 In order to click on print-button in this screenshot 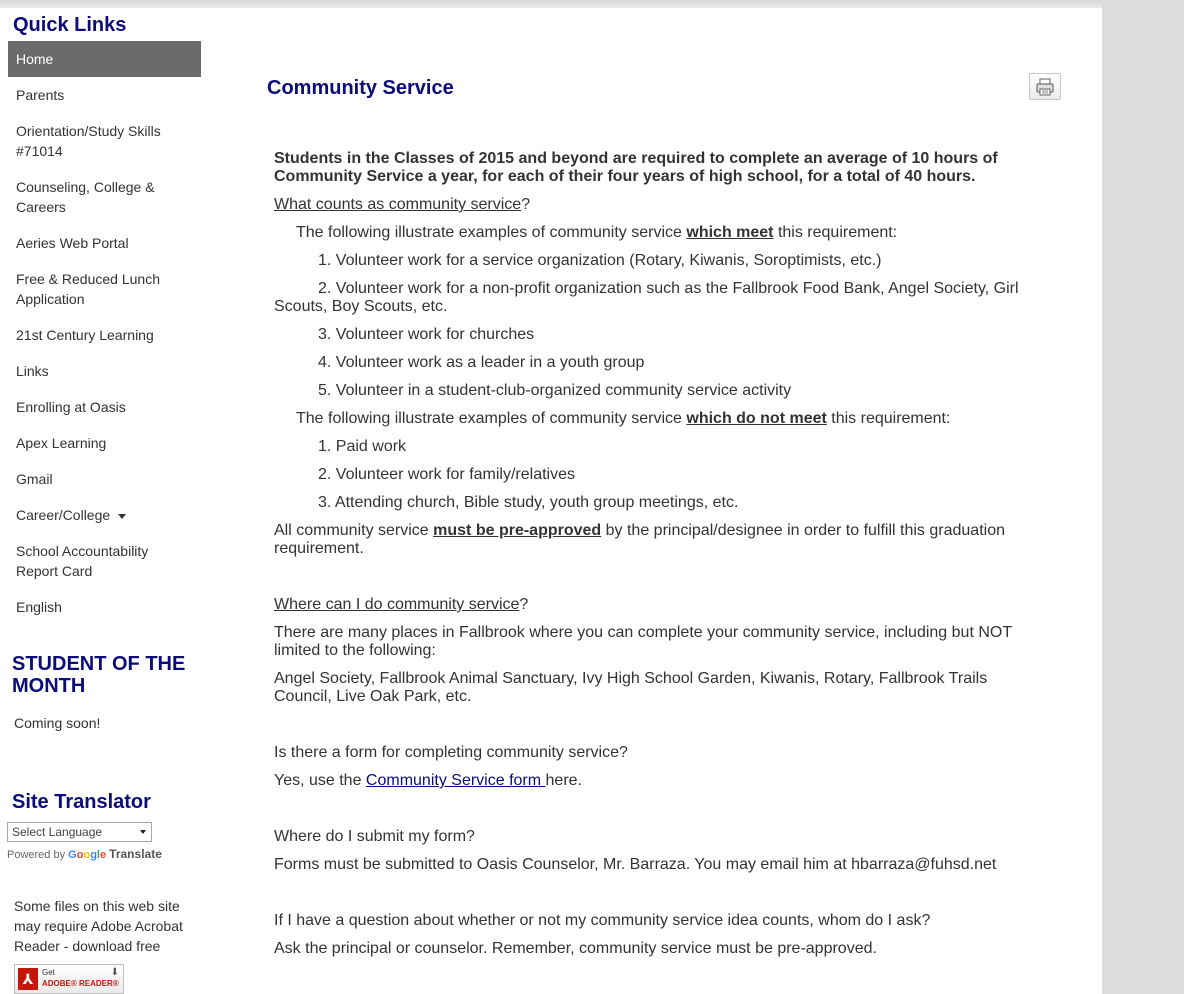, I will do `click(1045, 86)`.